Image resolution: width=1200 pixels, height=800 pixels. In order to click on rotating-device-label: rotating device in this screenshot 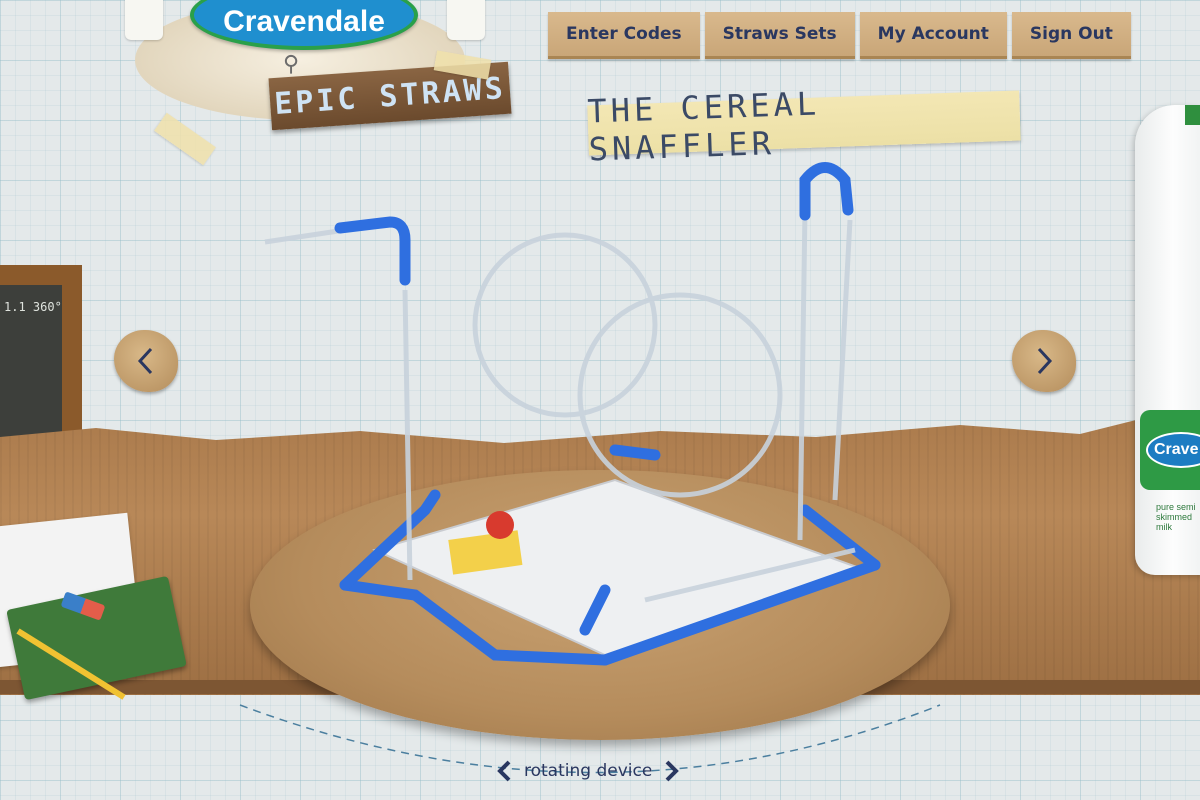, I will do `click(588, 771)`.